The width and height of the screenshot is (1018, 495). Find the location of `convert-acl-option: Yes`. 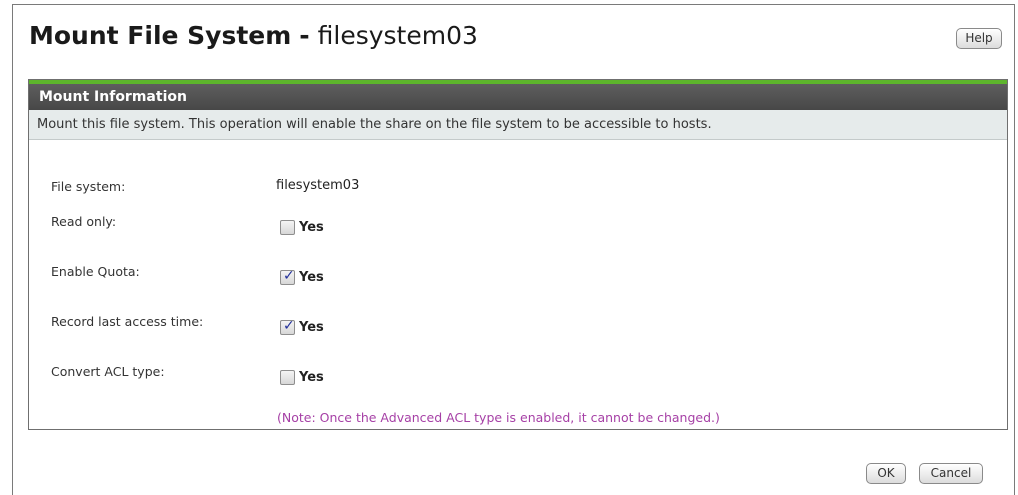

convert-acl-option: Yes is located at coordinates (302, 377).